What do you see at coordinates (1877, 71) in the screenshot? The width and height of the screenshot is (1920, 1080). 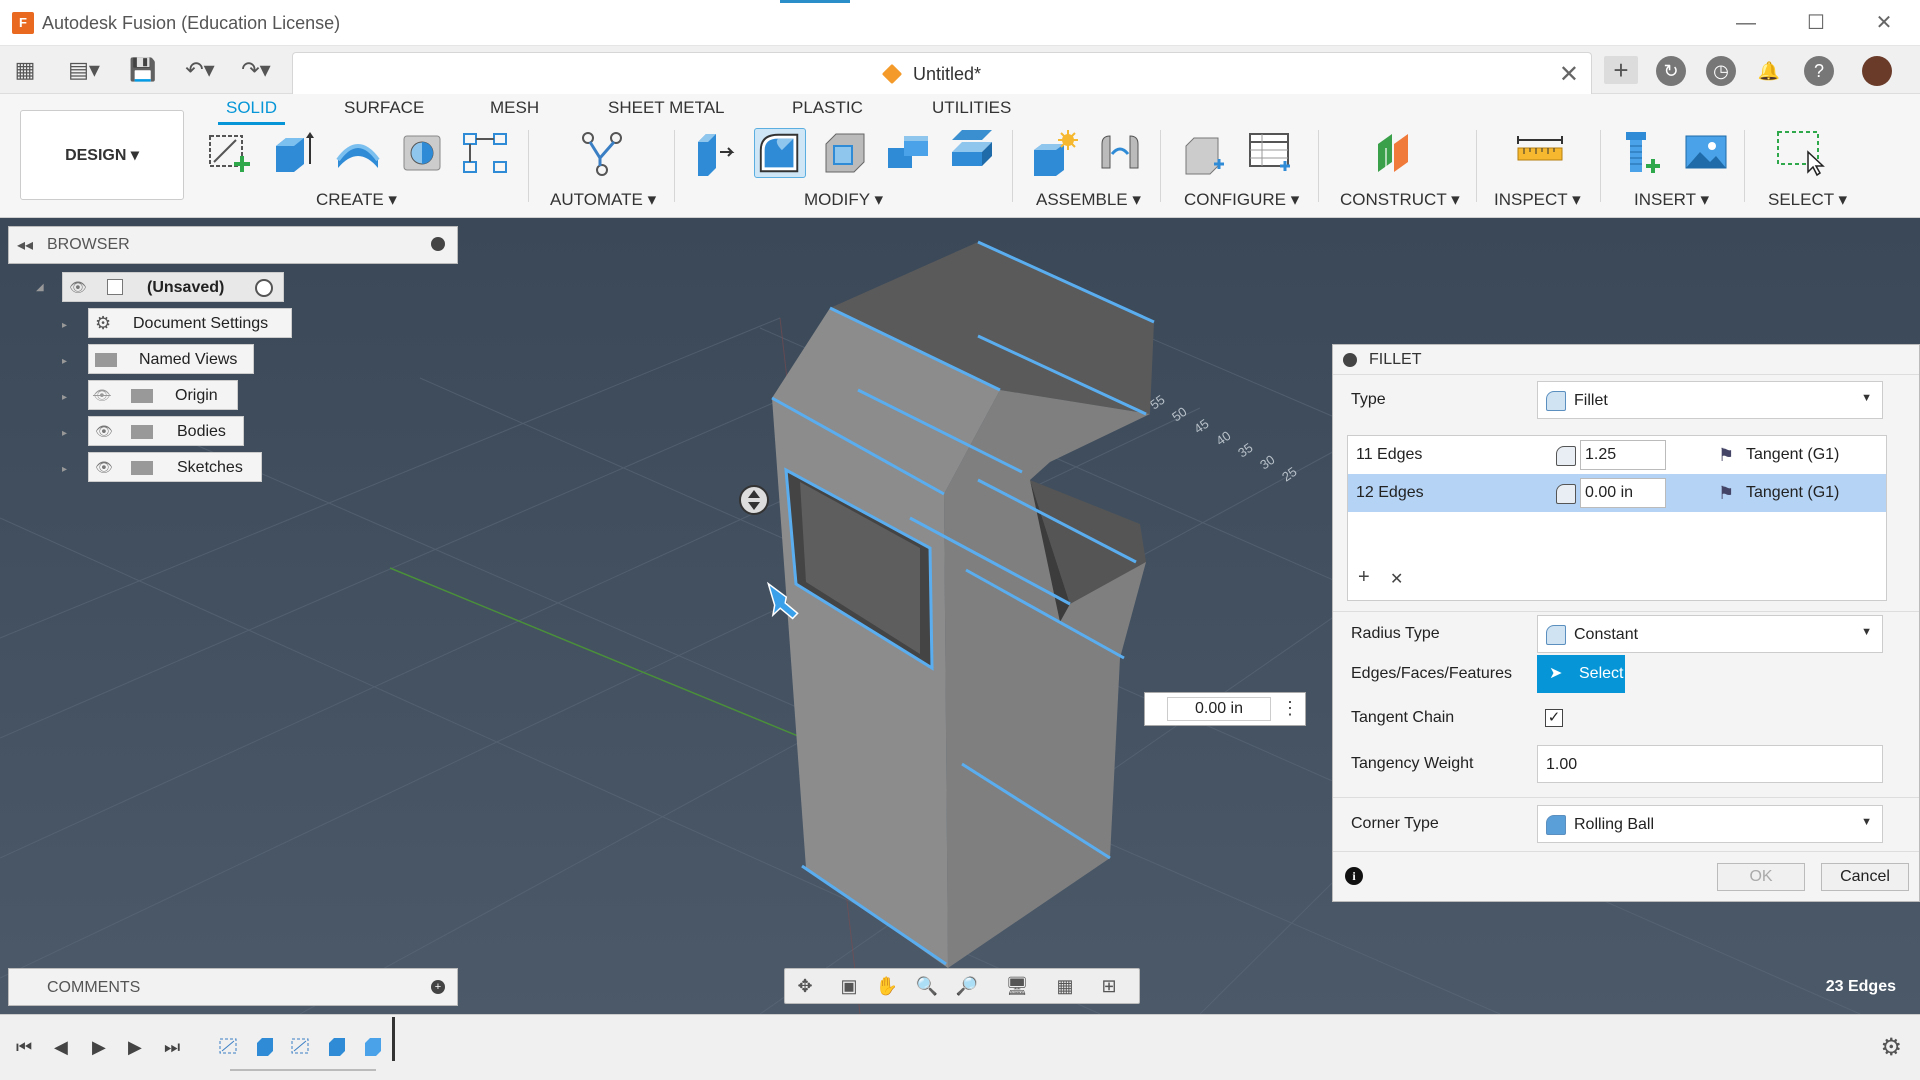 I see `user-avatar` at bounding box center [1877, 71].